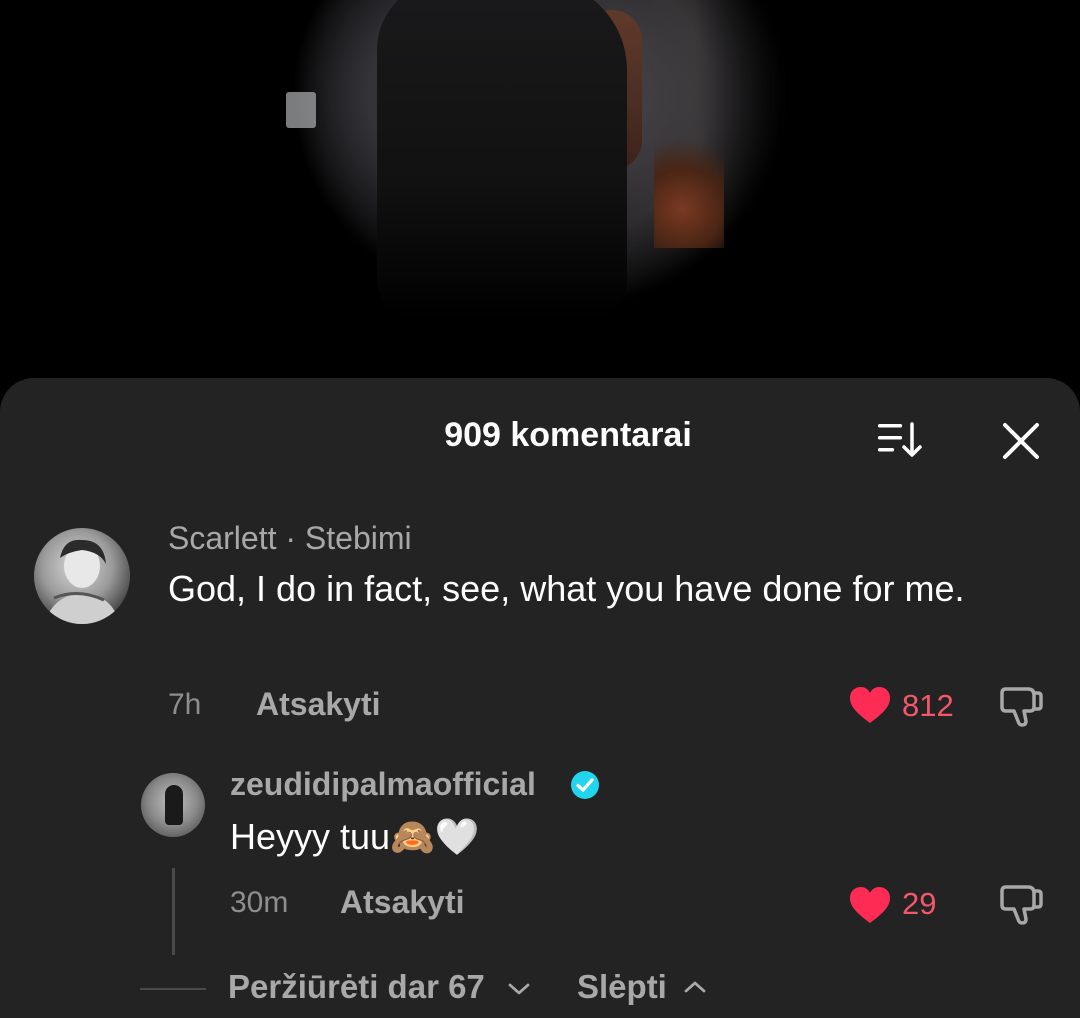  Describe the element at coordinates (900, 440) in the screenshot. I see `sort-icon` at that location.